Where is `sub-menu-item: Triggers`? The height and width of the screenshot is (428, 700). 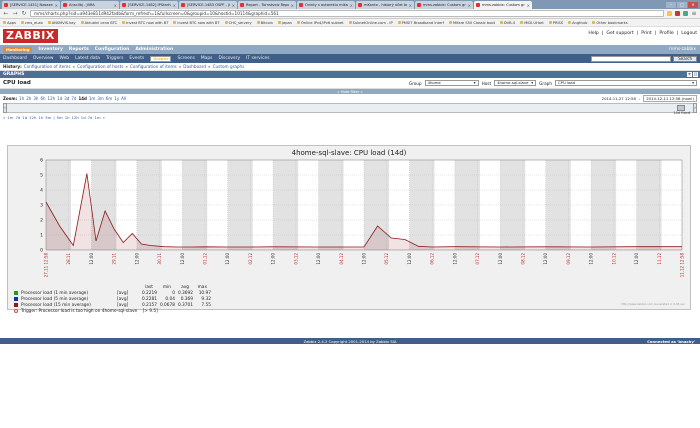 sub-menu-item: Triggers is located at coordinates (114, 58).